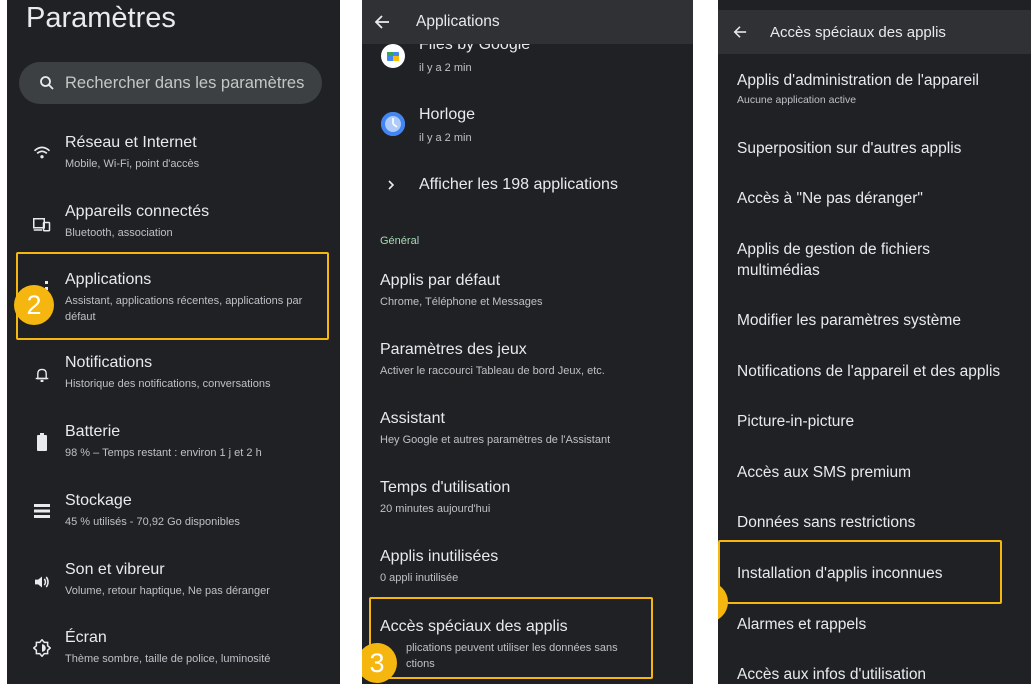  What do you see at coordinates (42, 511) in the screenshot?
I see `storage-icon` at bounding box center [42, 511].